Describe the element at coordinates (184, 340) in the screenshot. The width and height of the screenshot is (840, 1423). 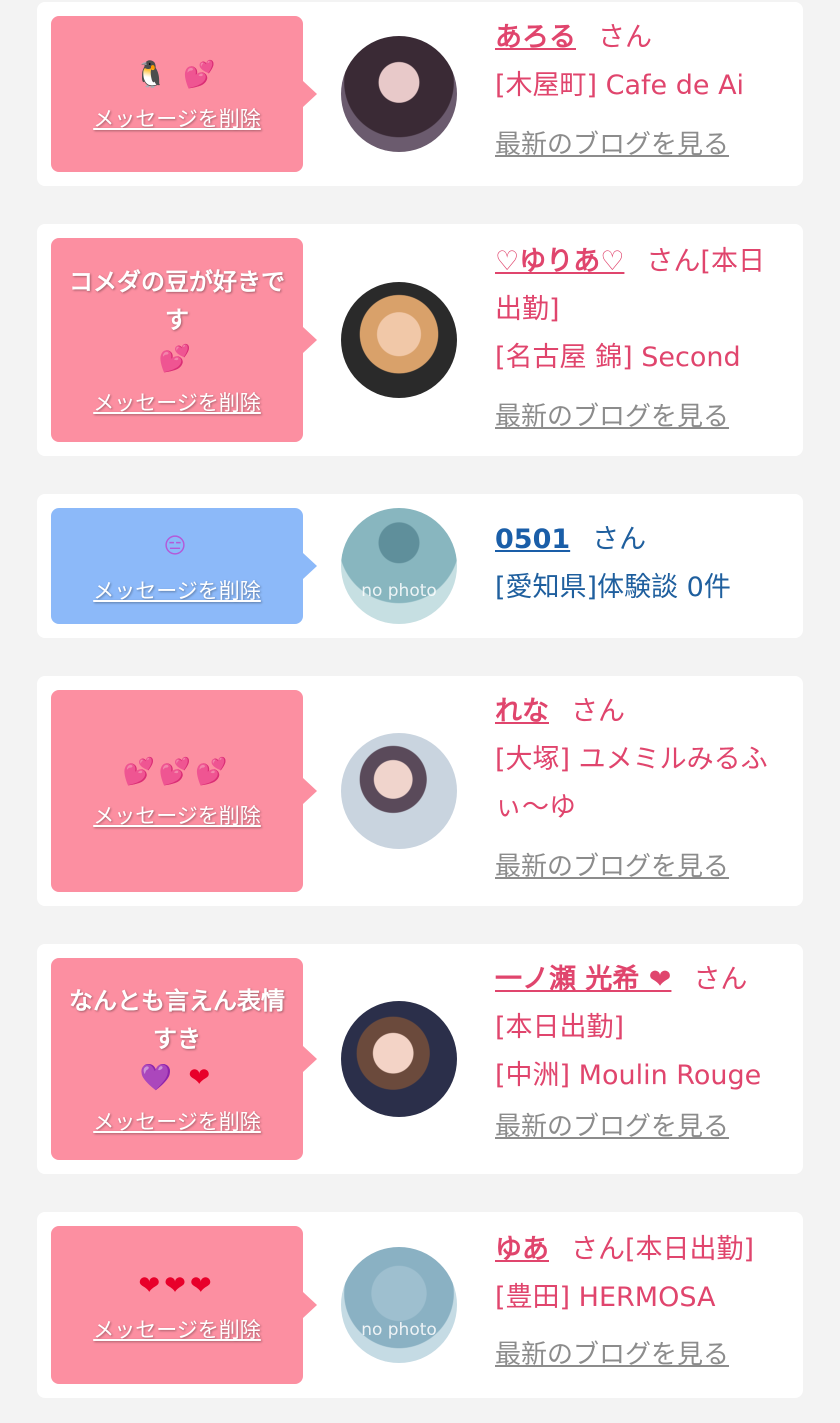
I see `message-bubble: コメダの豆が好きです 💕 メッセージを削除` at that location.